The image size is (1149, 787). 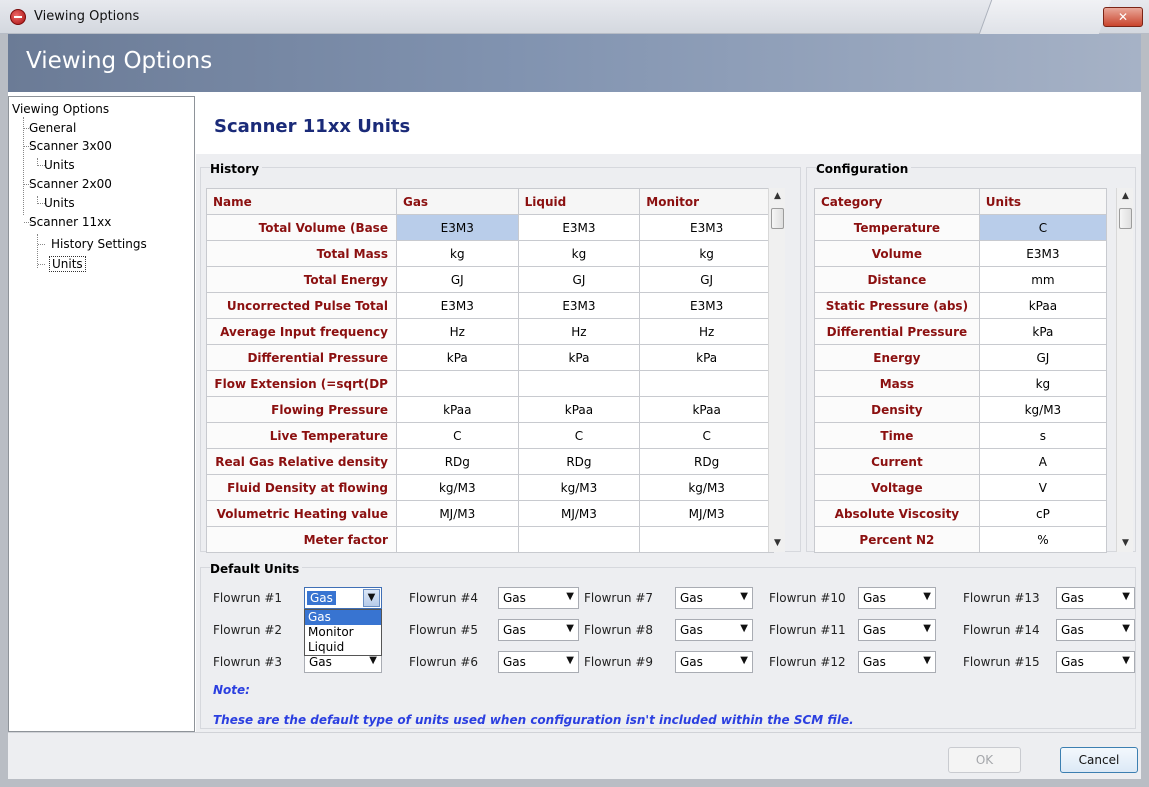 I want to click on tree-item-viewing-options: Viewing Options, so click(x=60, y=109).